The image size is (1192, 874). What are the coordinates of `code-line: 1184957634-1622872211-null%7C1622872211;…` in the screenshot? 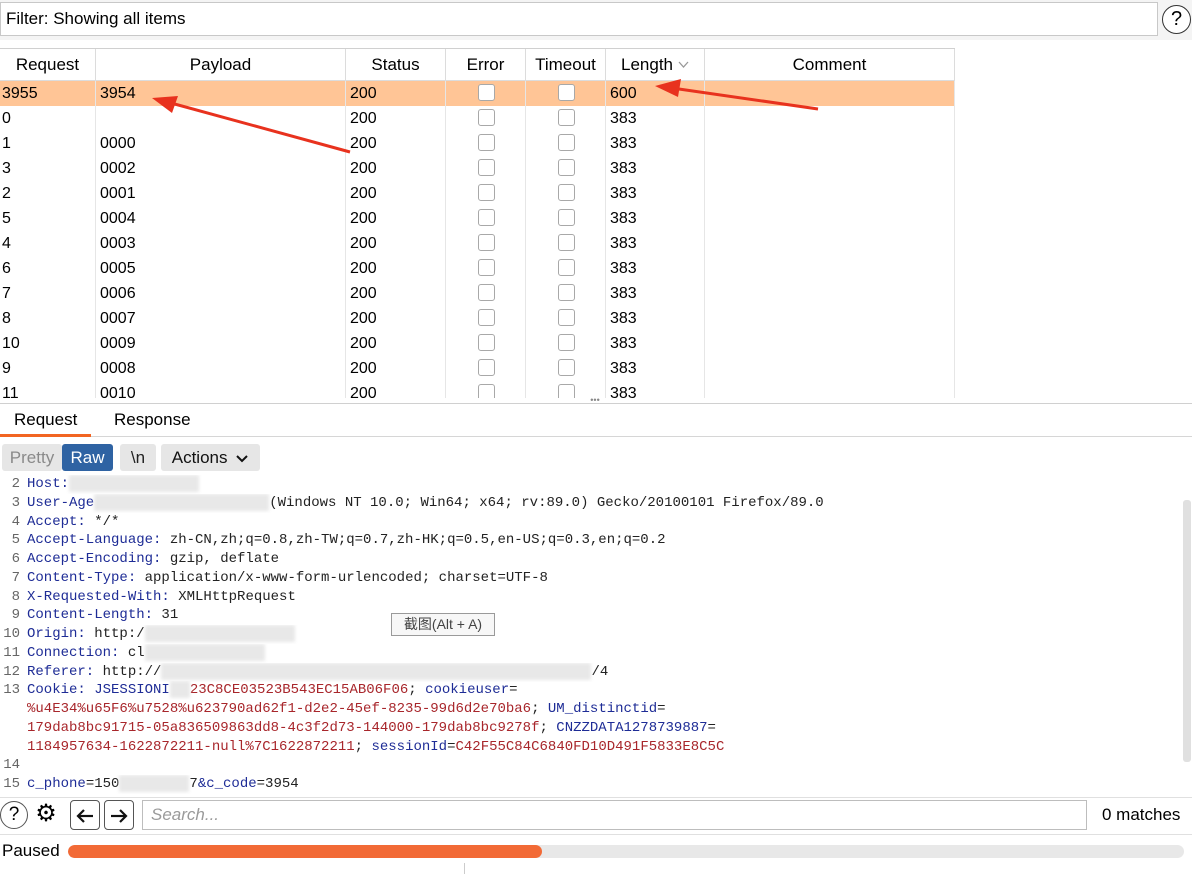 It's located at (602, 747).